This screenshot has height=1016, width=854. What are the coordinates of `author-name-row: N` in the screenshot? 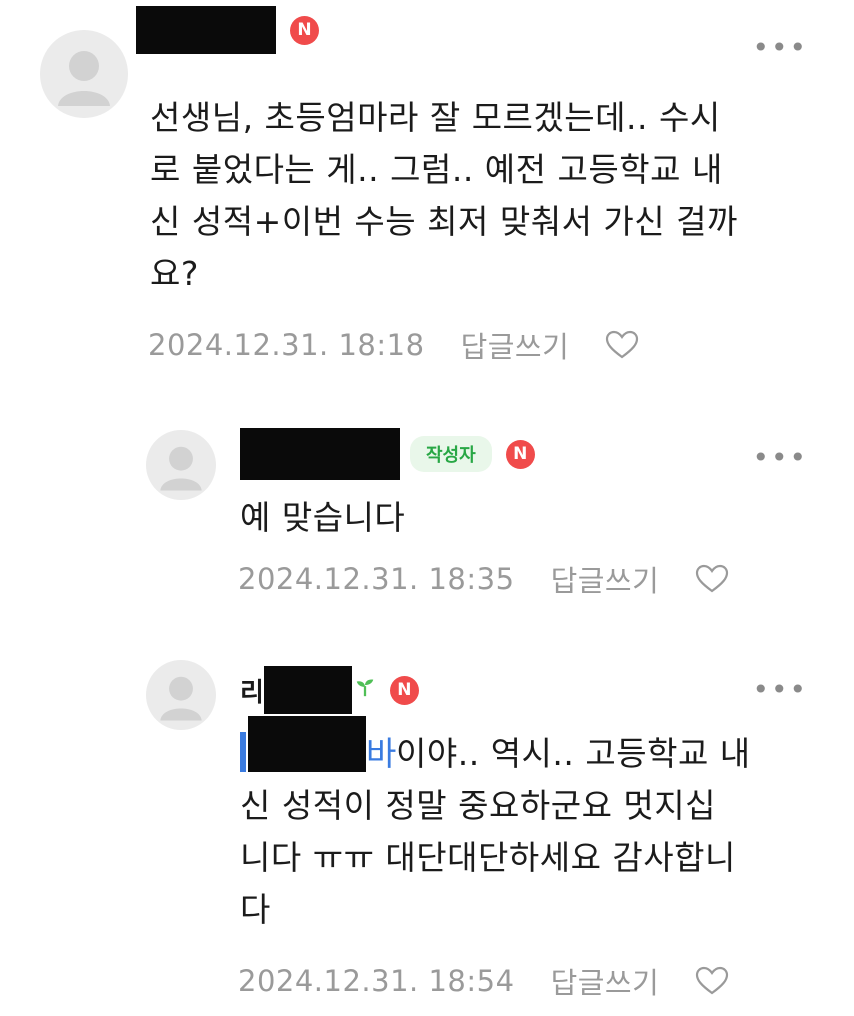 It's located at (227, 30).